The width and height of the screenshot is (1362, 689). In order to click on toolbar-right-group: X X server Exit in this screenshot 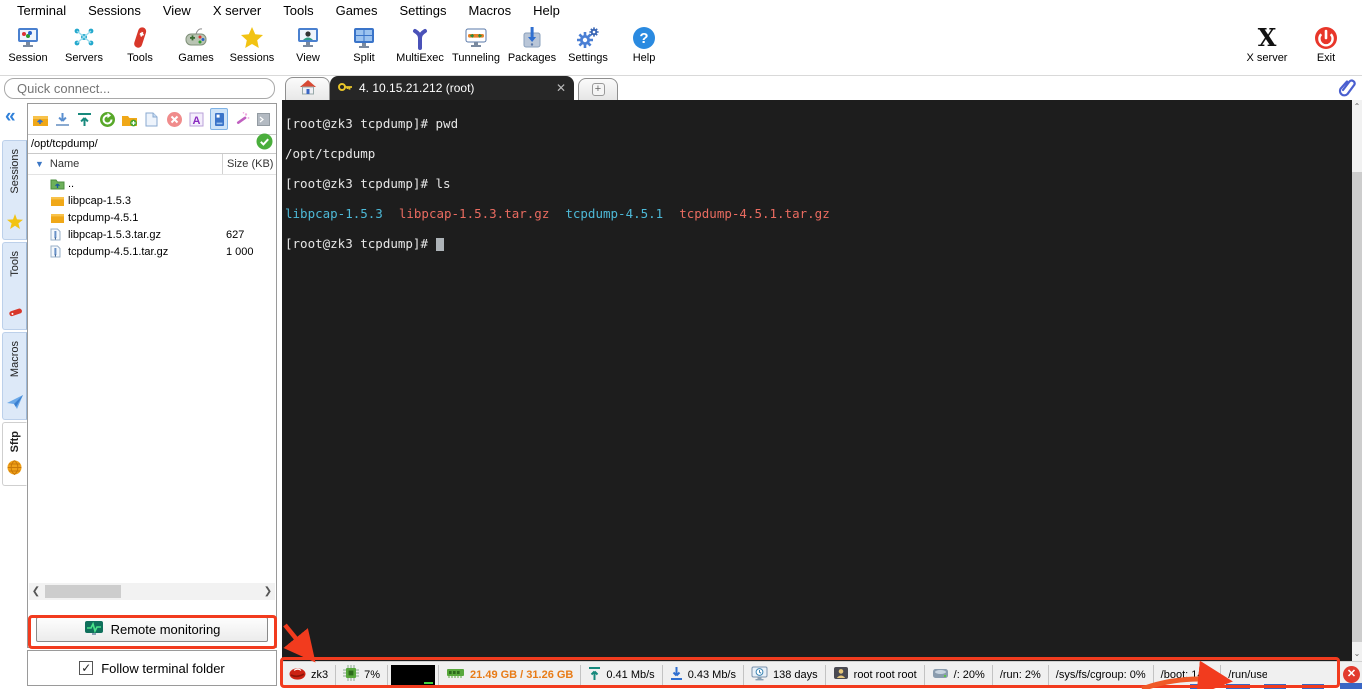, I will do `click(1299, 48)`.